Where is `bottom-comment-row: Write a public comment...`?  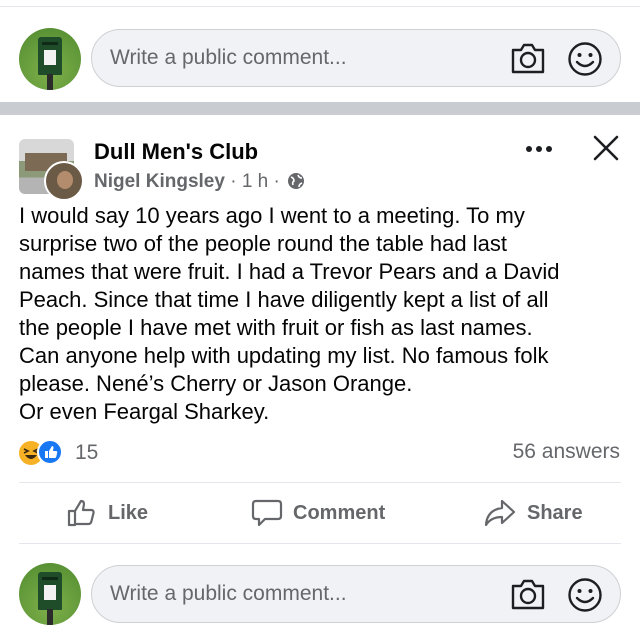 bottom-comment-row: Write a public comment... is located at coordinates (320, 596).